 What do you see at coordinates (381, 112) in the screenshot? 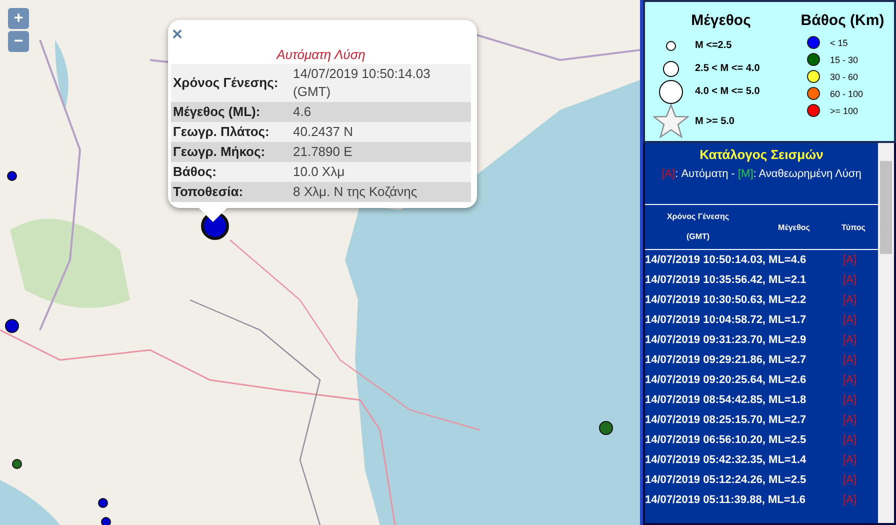
I see `field-value: 4.6` at bounding box center [381, 112].